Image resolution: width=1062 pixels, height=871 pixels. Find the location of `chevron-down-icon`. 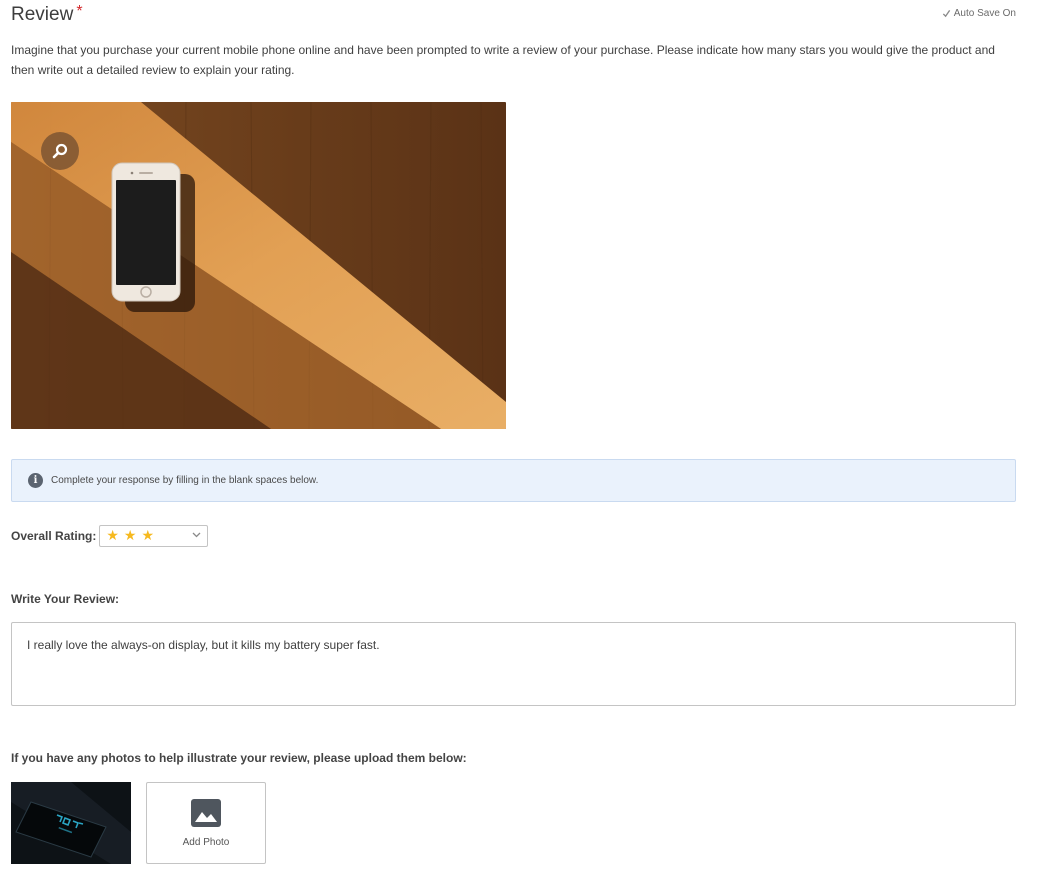

chevron-down-icon is located at coordinates (196, 535).